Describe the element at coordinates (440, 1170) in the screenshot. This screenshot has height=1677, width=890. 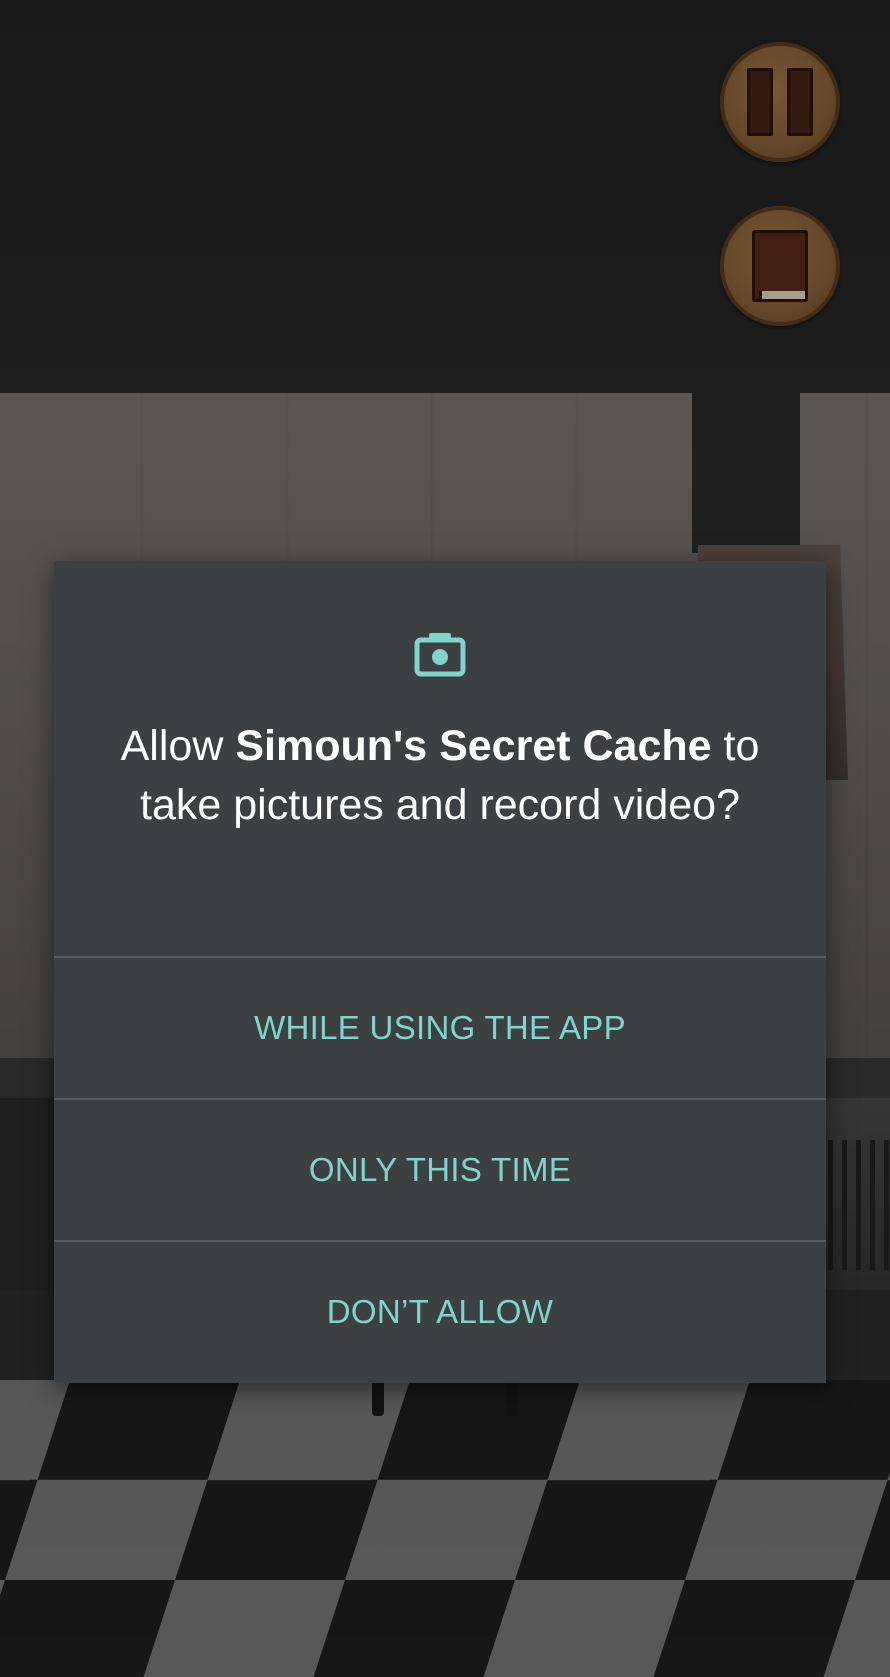
I see `only-this-time-button: ONLY THIS TIME` at that location.